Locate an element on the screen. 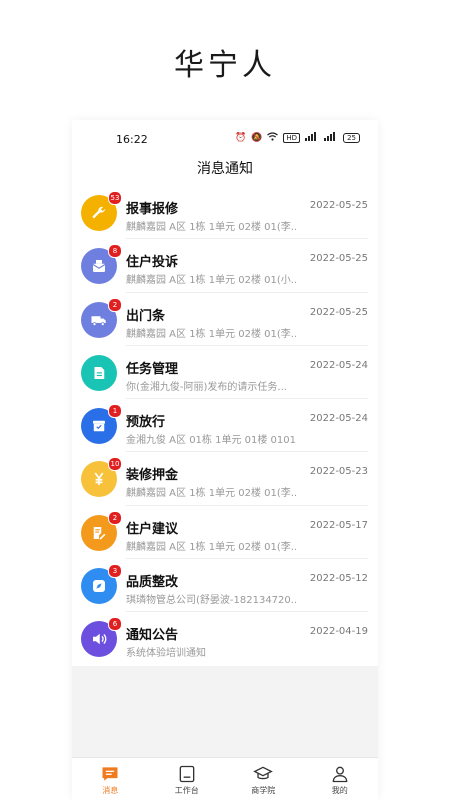 The image size is (450, 800). status-icons: ⏰ 🔕 HD 25 is located at coordinates (297, 138).